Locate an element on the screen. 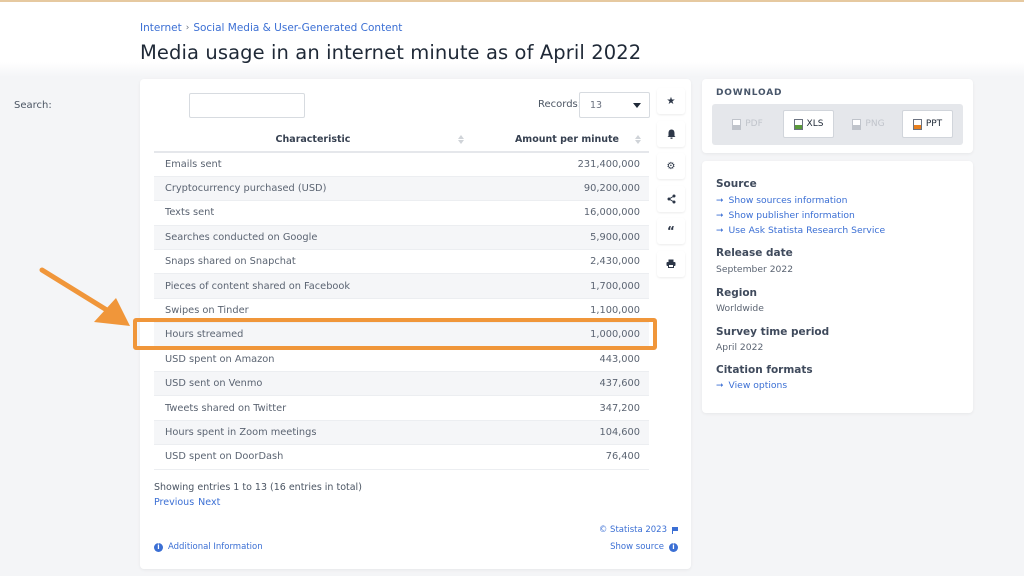 The height and width of the screenshot is (576, 1024). table-row: Emails sent 231,400,000 is located at coordinates (401, 164).